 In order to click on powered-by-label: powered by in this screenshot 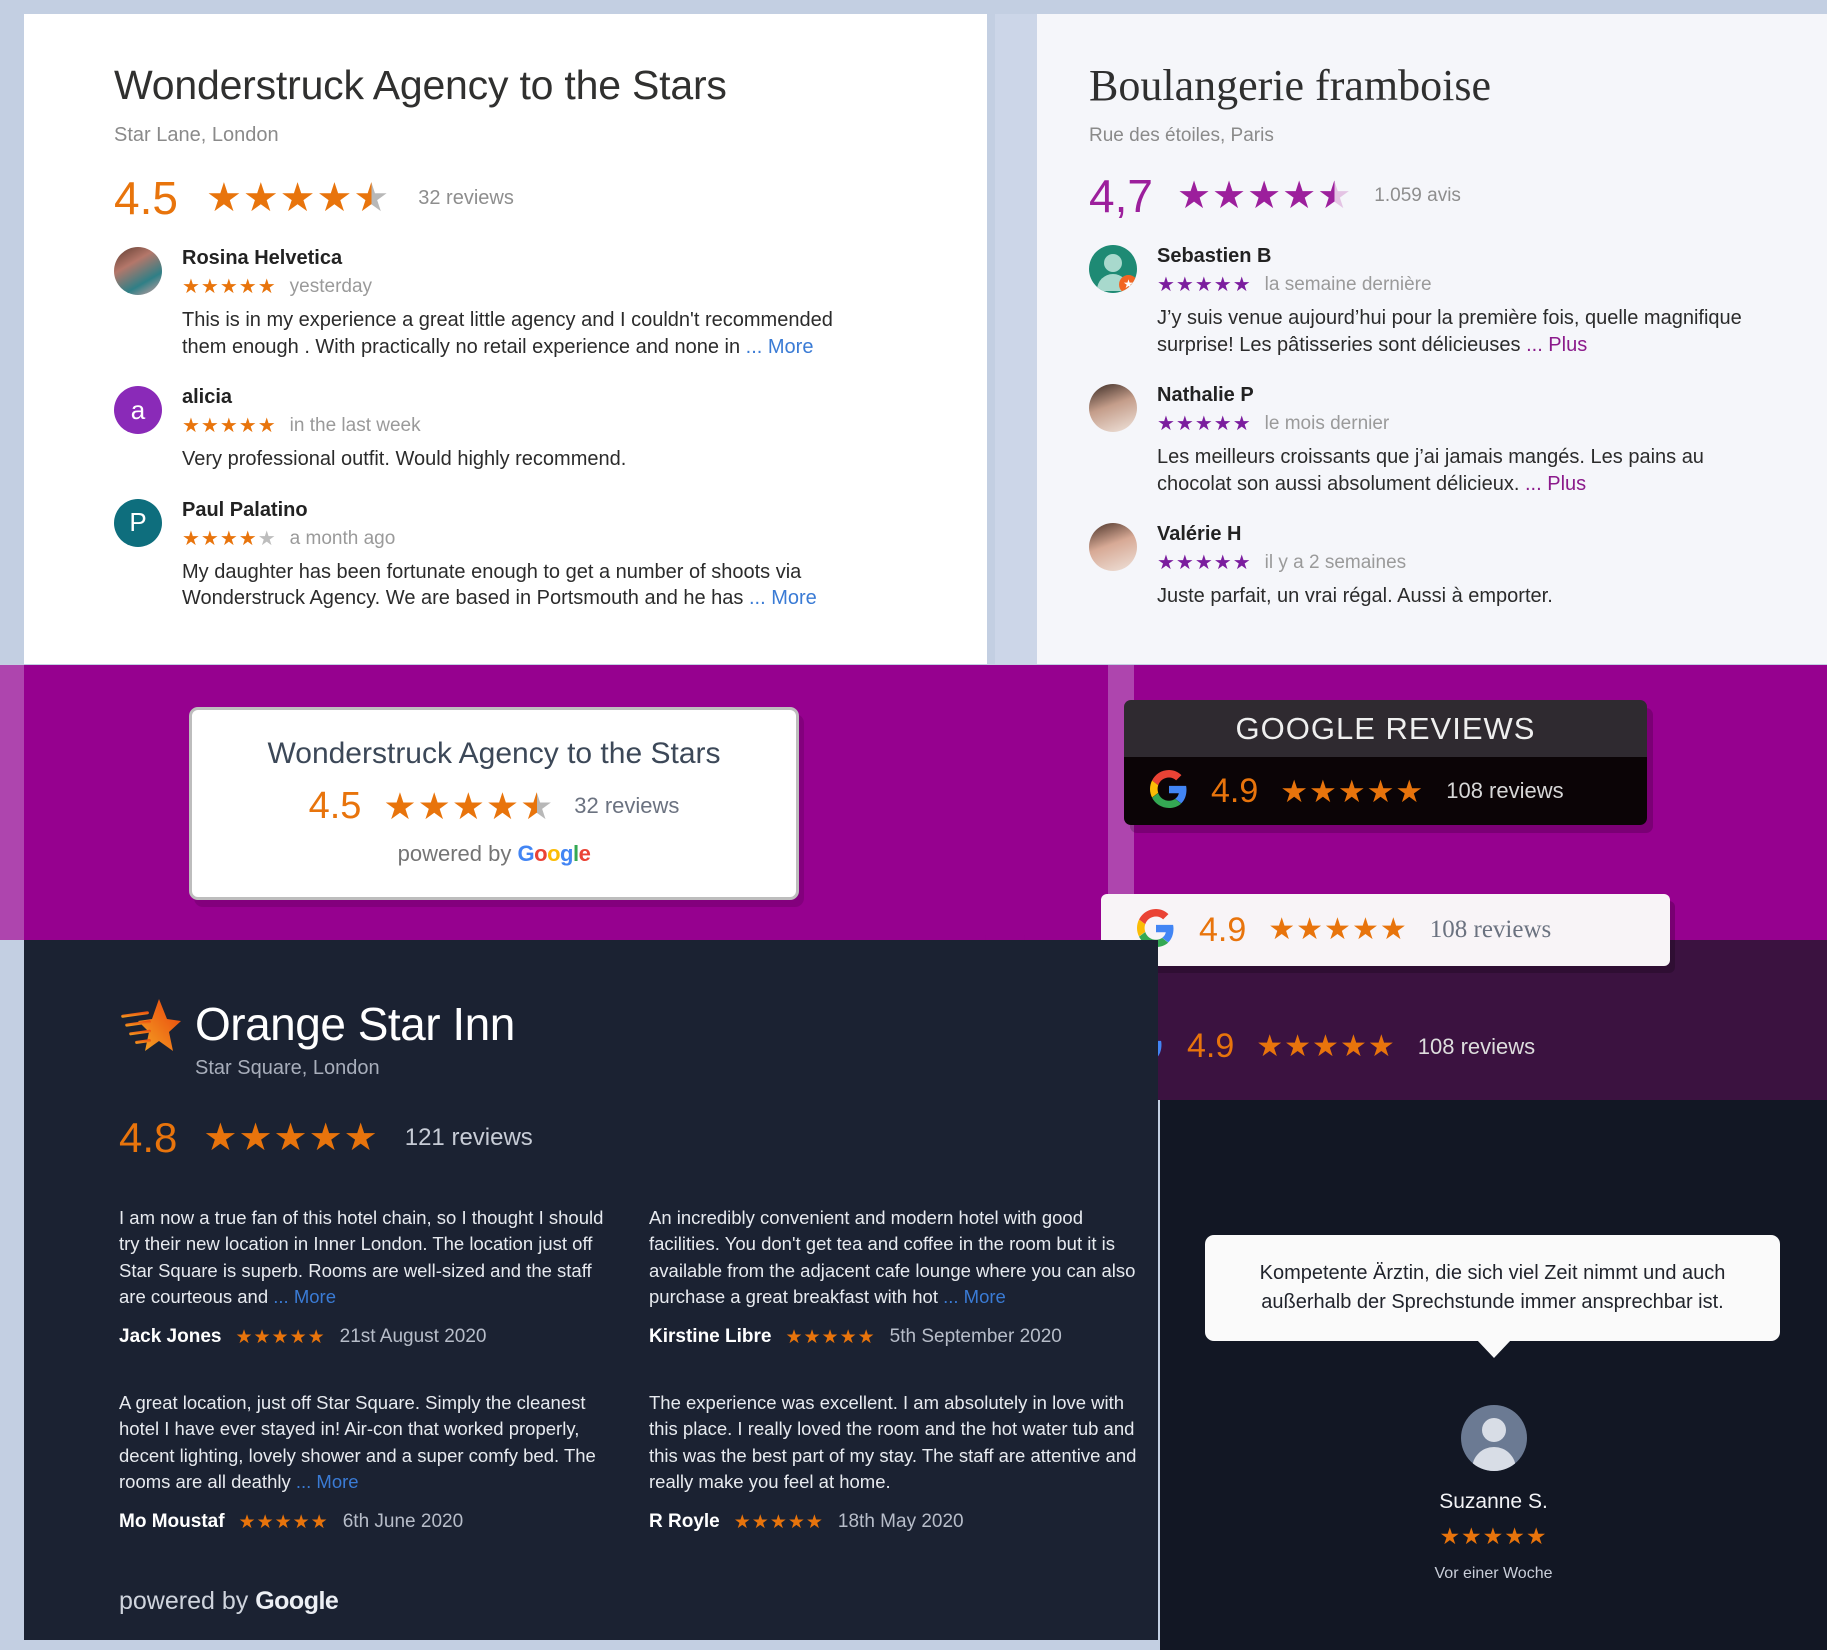, I will do `click(184, 1601)`.